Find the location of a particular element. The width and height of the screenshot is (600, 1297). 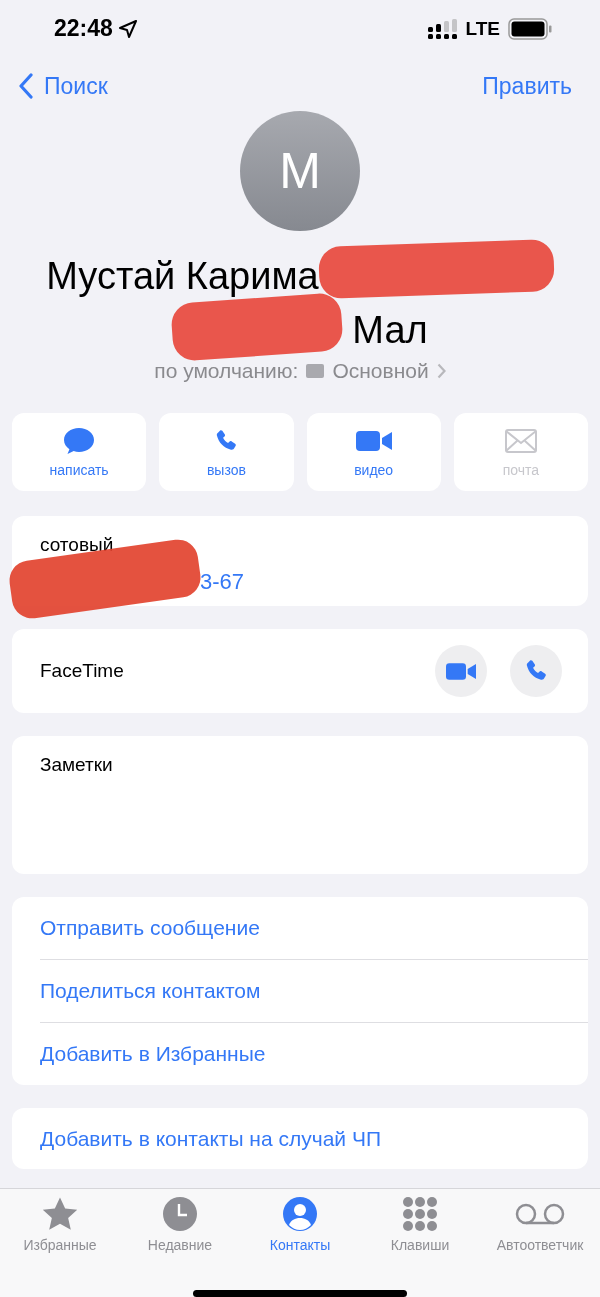

phone-label: сотовый is located at coordinates (77, 545).